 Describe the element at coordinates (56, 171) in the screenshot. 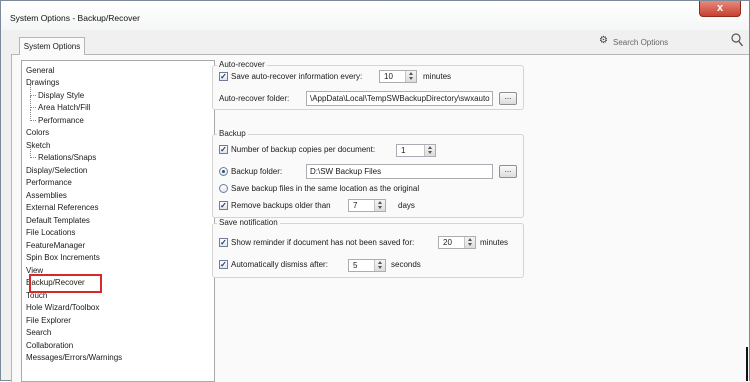

I see `tree-item-display-selection: Display/Selection` at that location.